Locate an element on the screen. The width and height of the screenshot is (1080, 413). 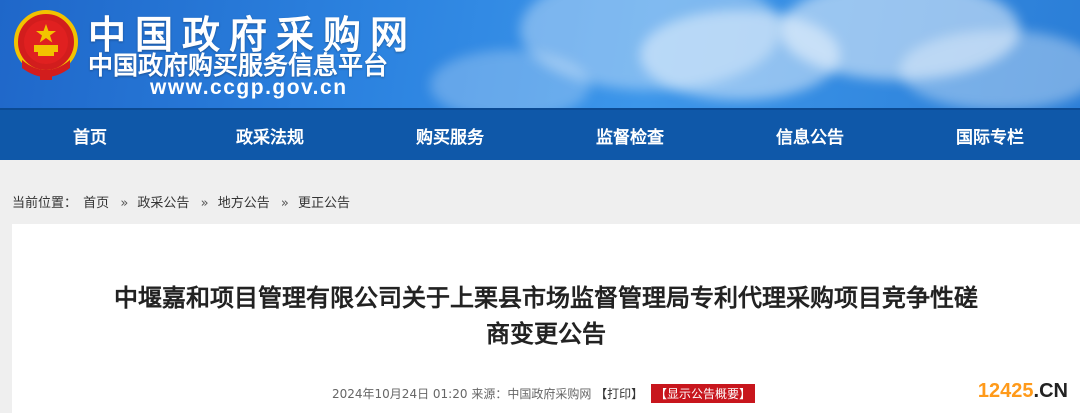
breadcrumb-item-home: 首页 is located at coordinates (96, 203).